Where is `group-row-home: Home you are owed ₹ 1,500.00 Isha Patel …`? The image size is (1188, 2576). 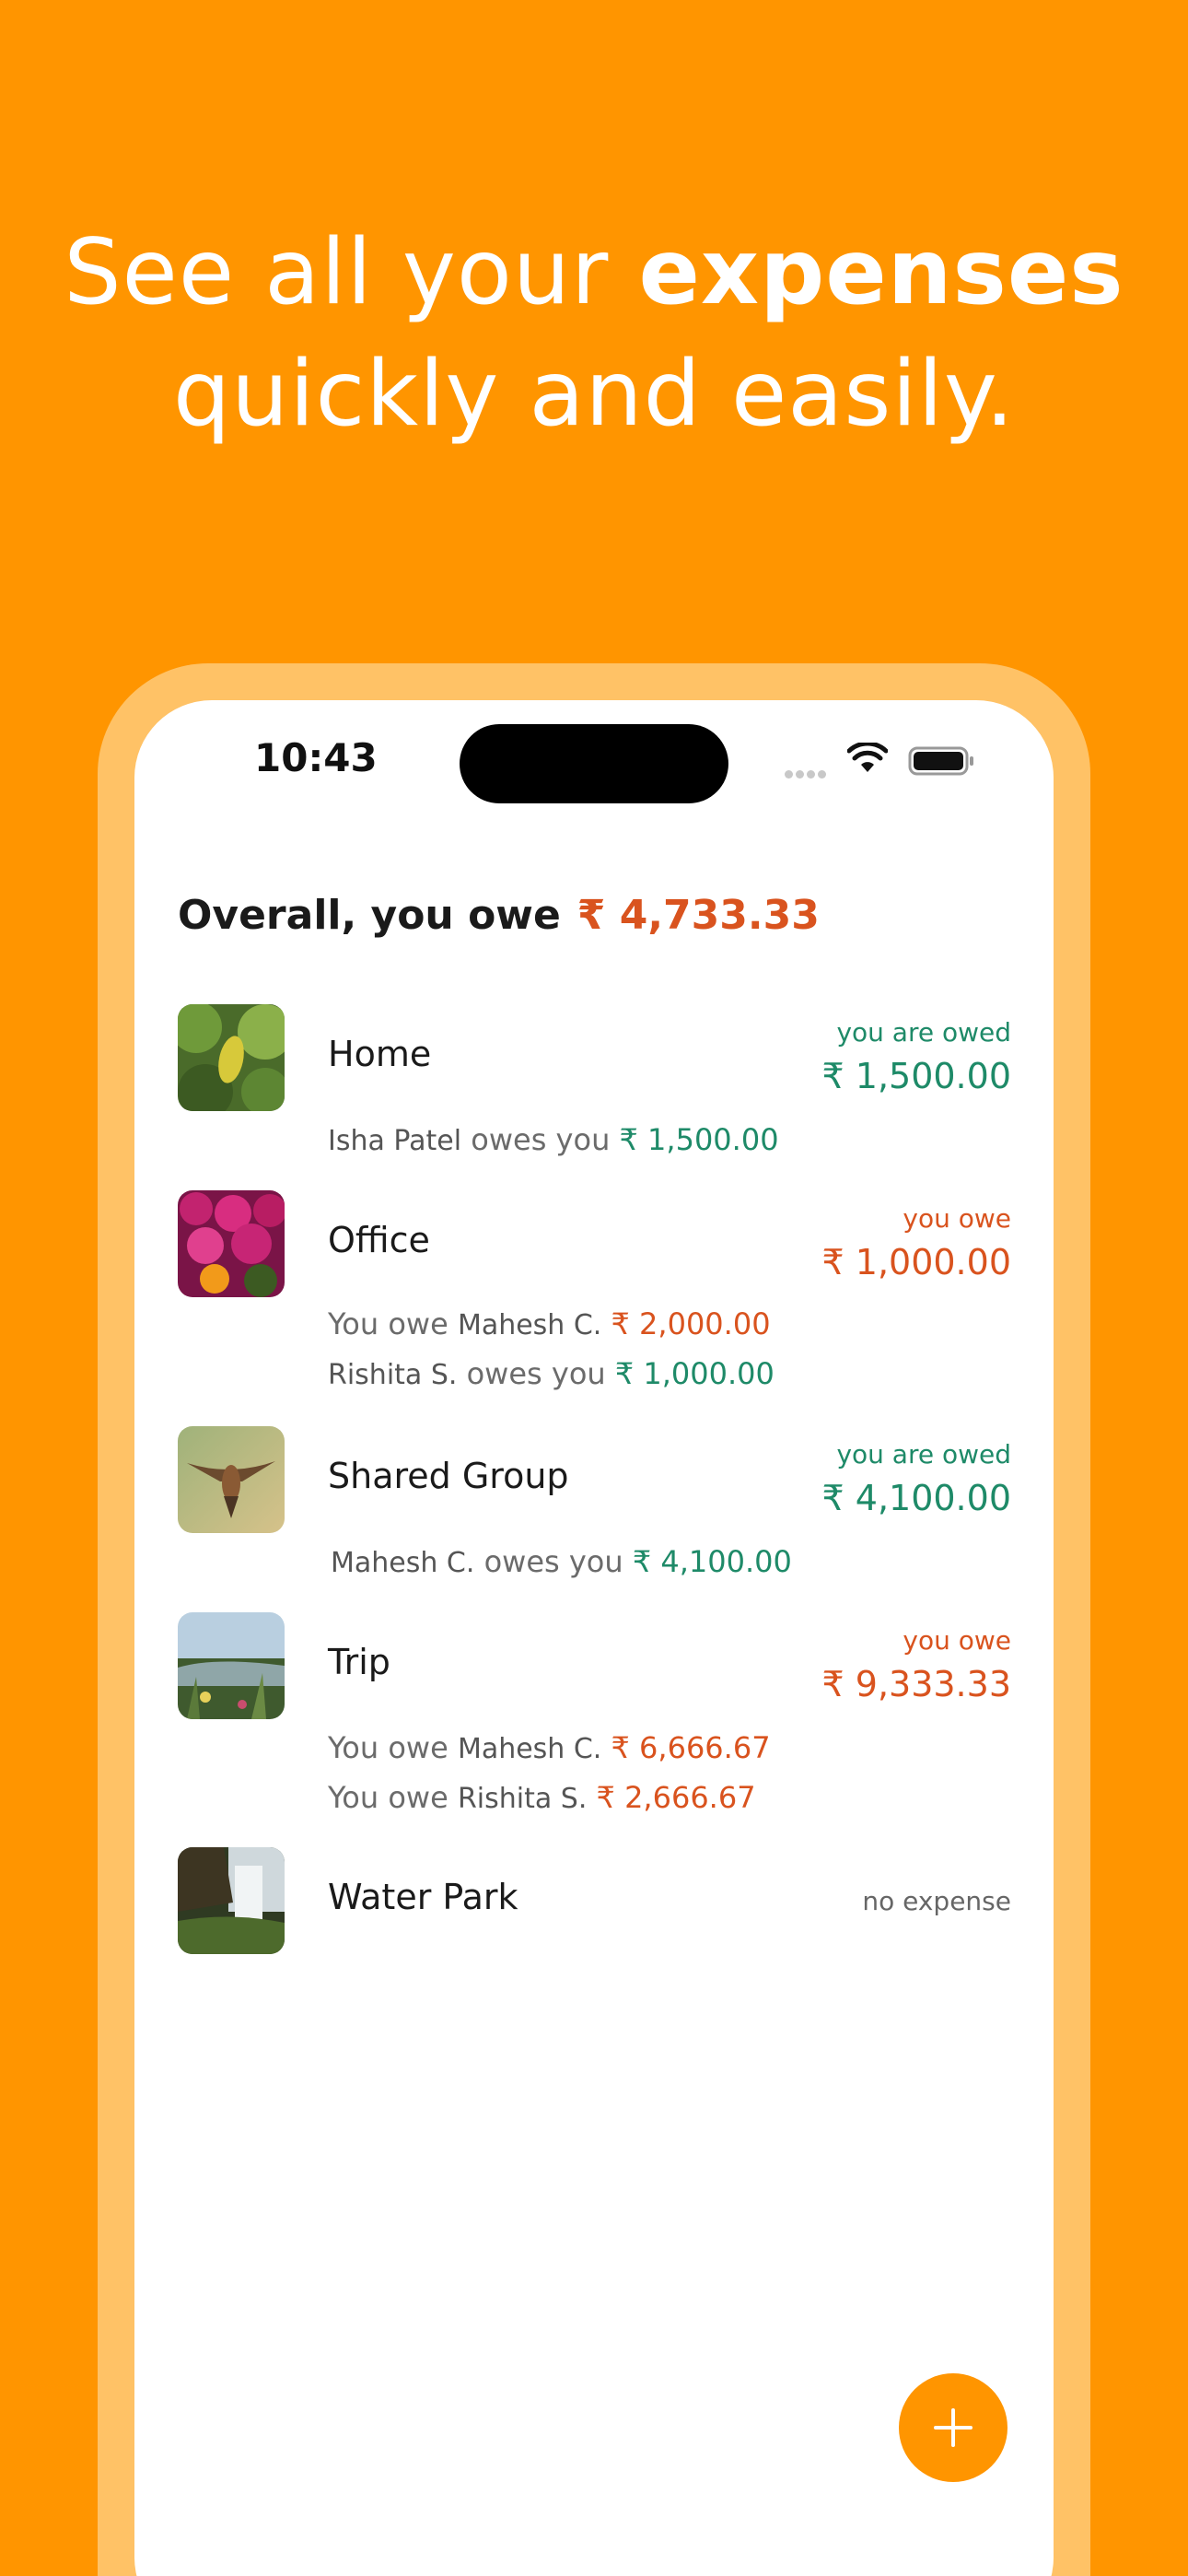
group-row-home: Home you are owed ₹ 1,500.00 Isha Patel … is located at coordinates (594, 1082).